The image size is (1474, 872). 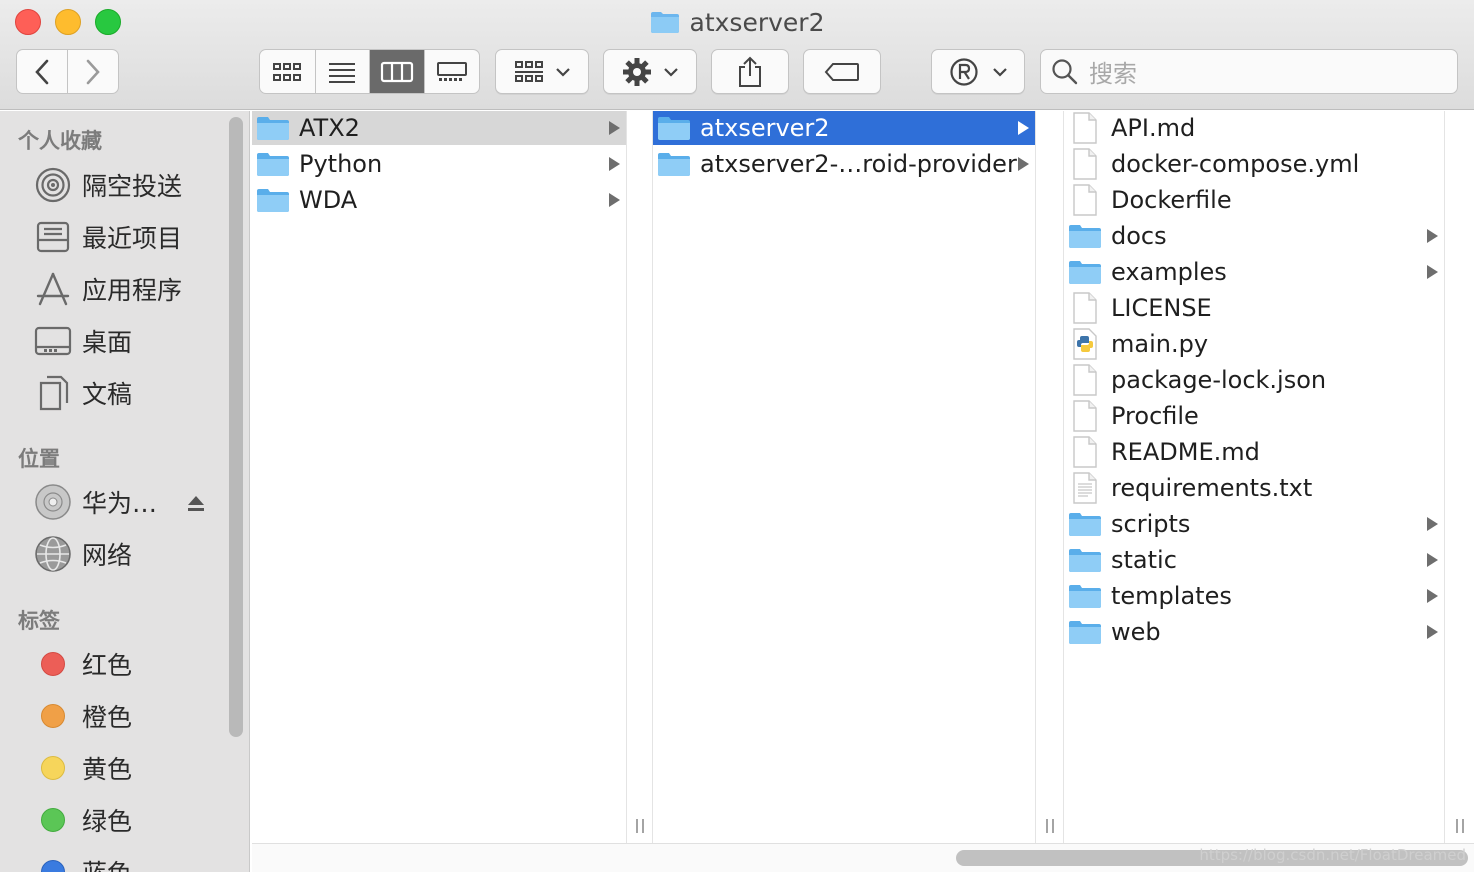 I want to click on list-item: docker-compose.yml, so click(x=1254, y=164).